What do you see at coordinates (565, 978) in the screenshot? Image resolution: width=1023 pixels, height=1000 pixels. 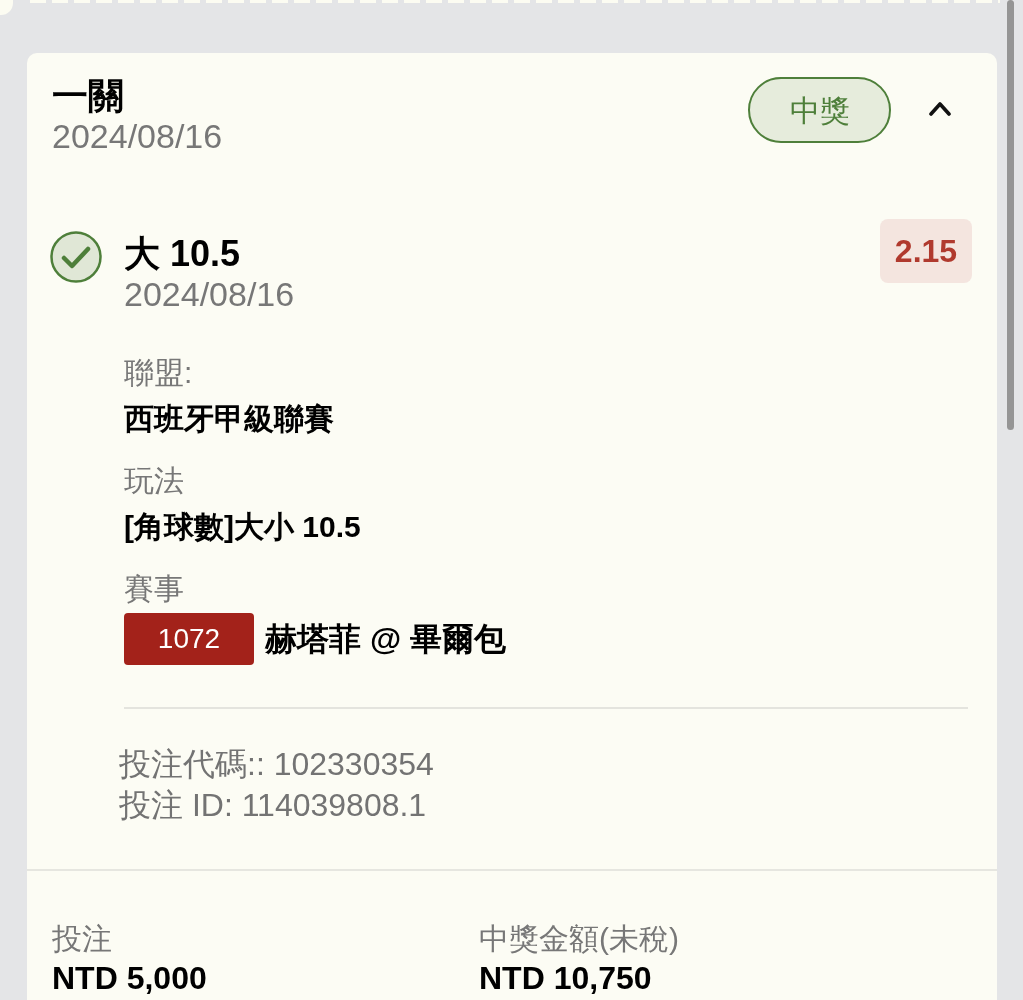 I see `summary-value: NTD 10,750` at bounding box center [565, 978].